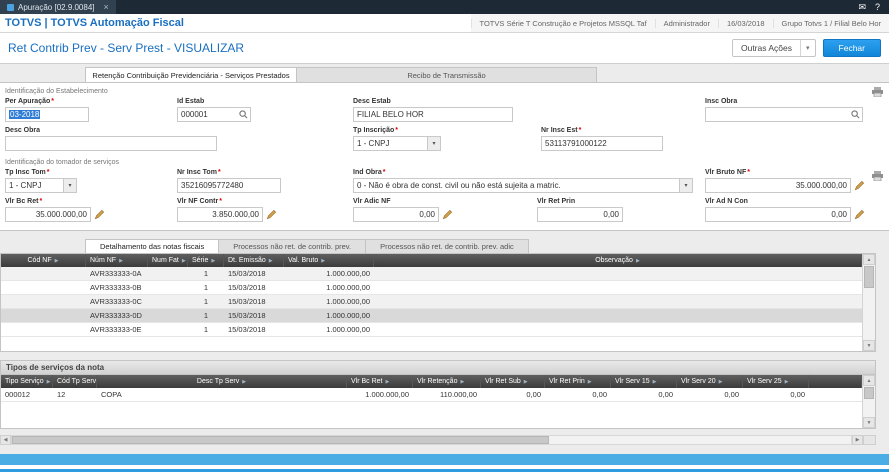  What do you see at coordinates (862, 7) in the screenshot?
I see `mail-icon: ✉` at bounding box center [862, 7].